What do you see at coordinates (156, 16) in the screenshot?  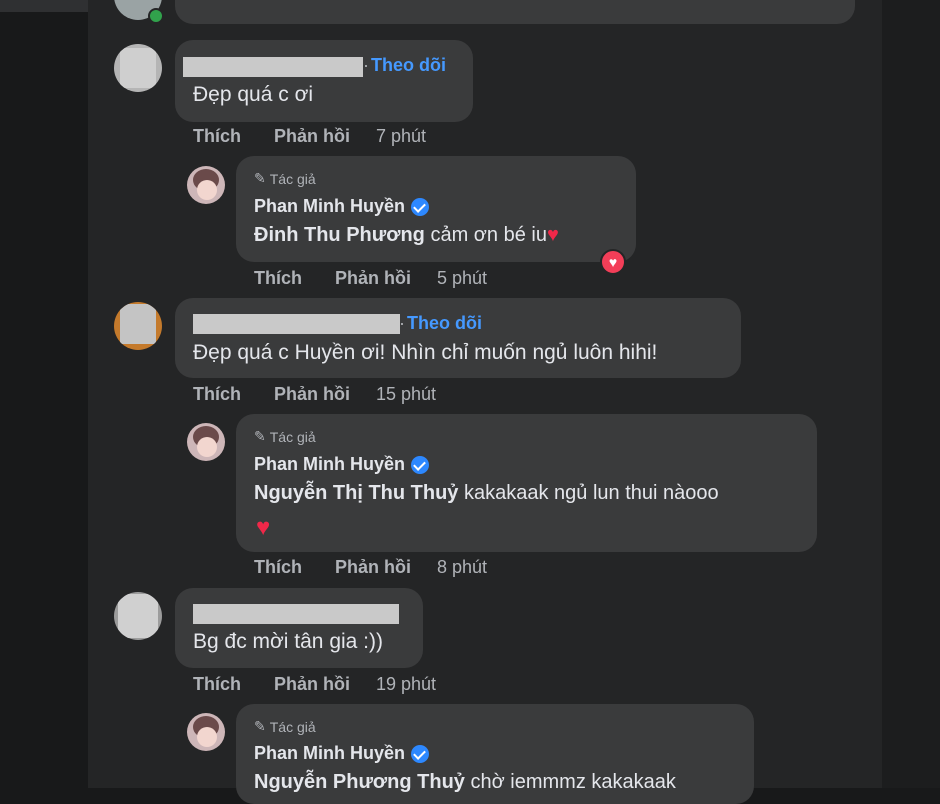 I see `online-indicator` at bounding box center [156, 16].